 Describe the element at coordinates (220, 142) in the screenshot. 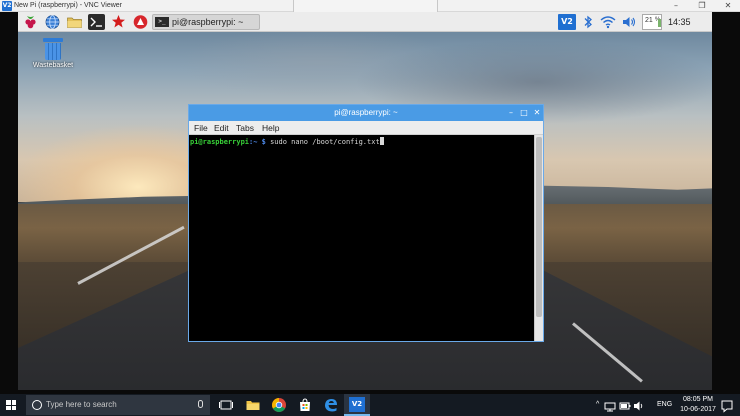

I see `prompt-user: pi@raspberrypi` at that location.